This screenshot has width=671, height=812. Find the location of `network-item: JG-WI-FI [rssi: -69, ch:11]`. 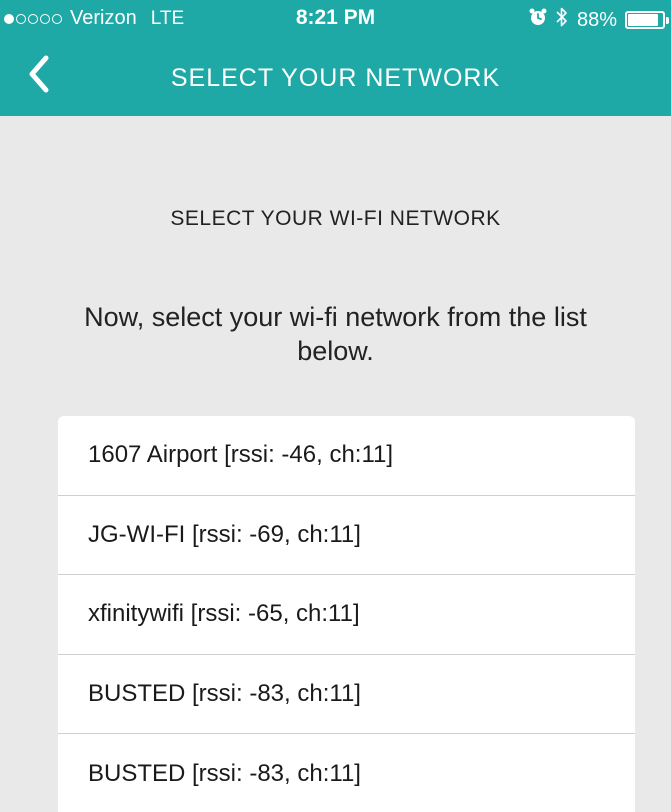

network-item: JG-WI-FI [rssi: -69, ch:11] is located at coordinates (346, 535).